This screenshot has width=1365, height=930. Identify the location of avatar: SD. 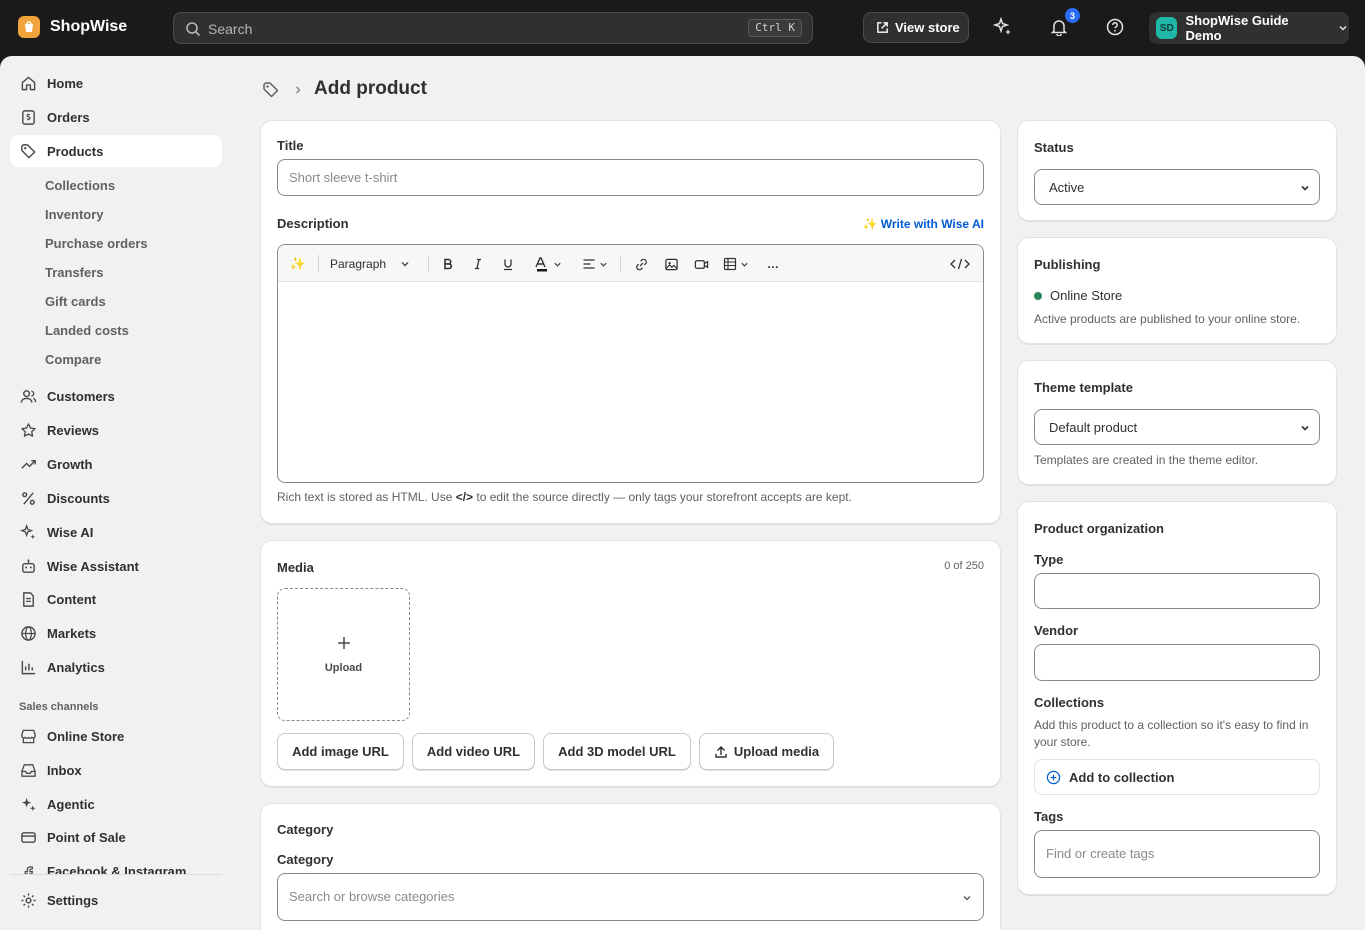
(1167, 28).